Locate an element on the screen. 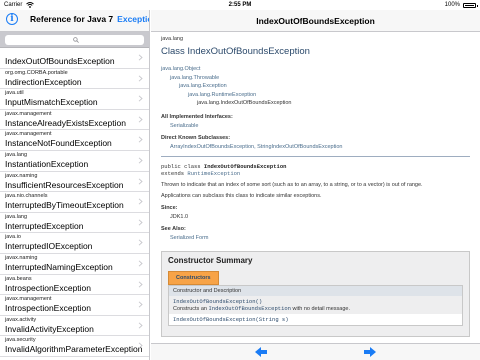 The width and height of the screenshot is (480, 360). class-list-item: javax.activity InvalidActivityException is located at coordinates (74, 326).